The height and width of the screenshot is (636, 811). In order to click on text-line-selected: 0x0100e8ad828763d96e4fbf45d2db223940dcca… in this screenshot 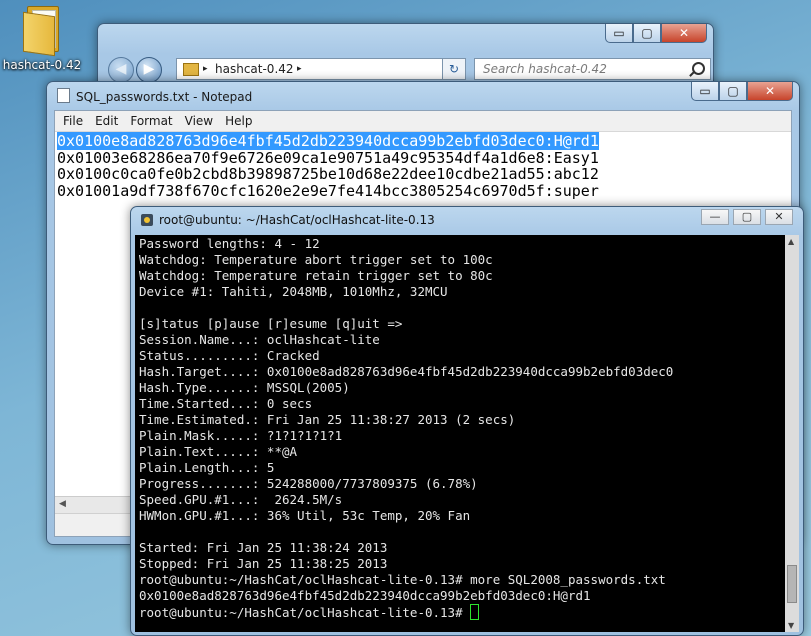, I will do `click(328, 141)`.